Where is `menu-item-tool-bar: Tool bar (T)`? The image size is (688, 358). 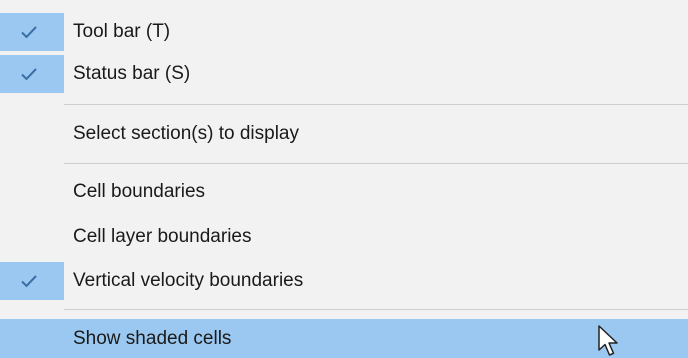 menu-item-tool-bar: Tool bar (T) is located at coordinates (344, 32).